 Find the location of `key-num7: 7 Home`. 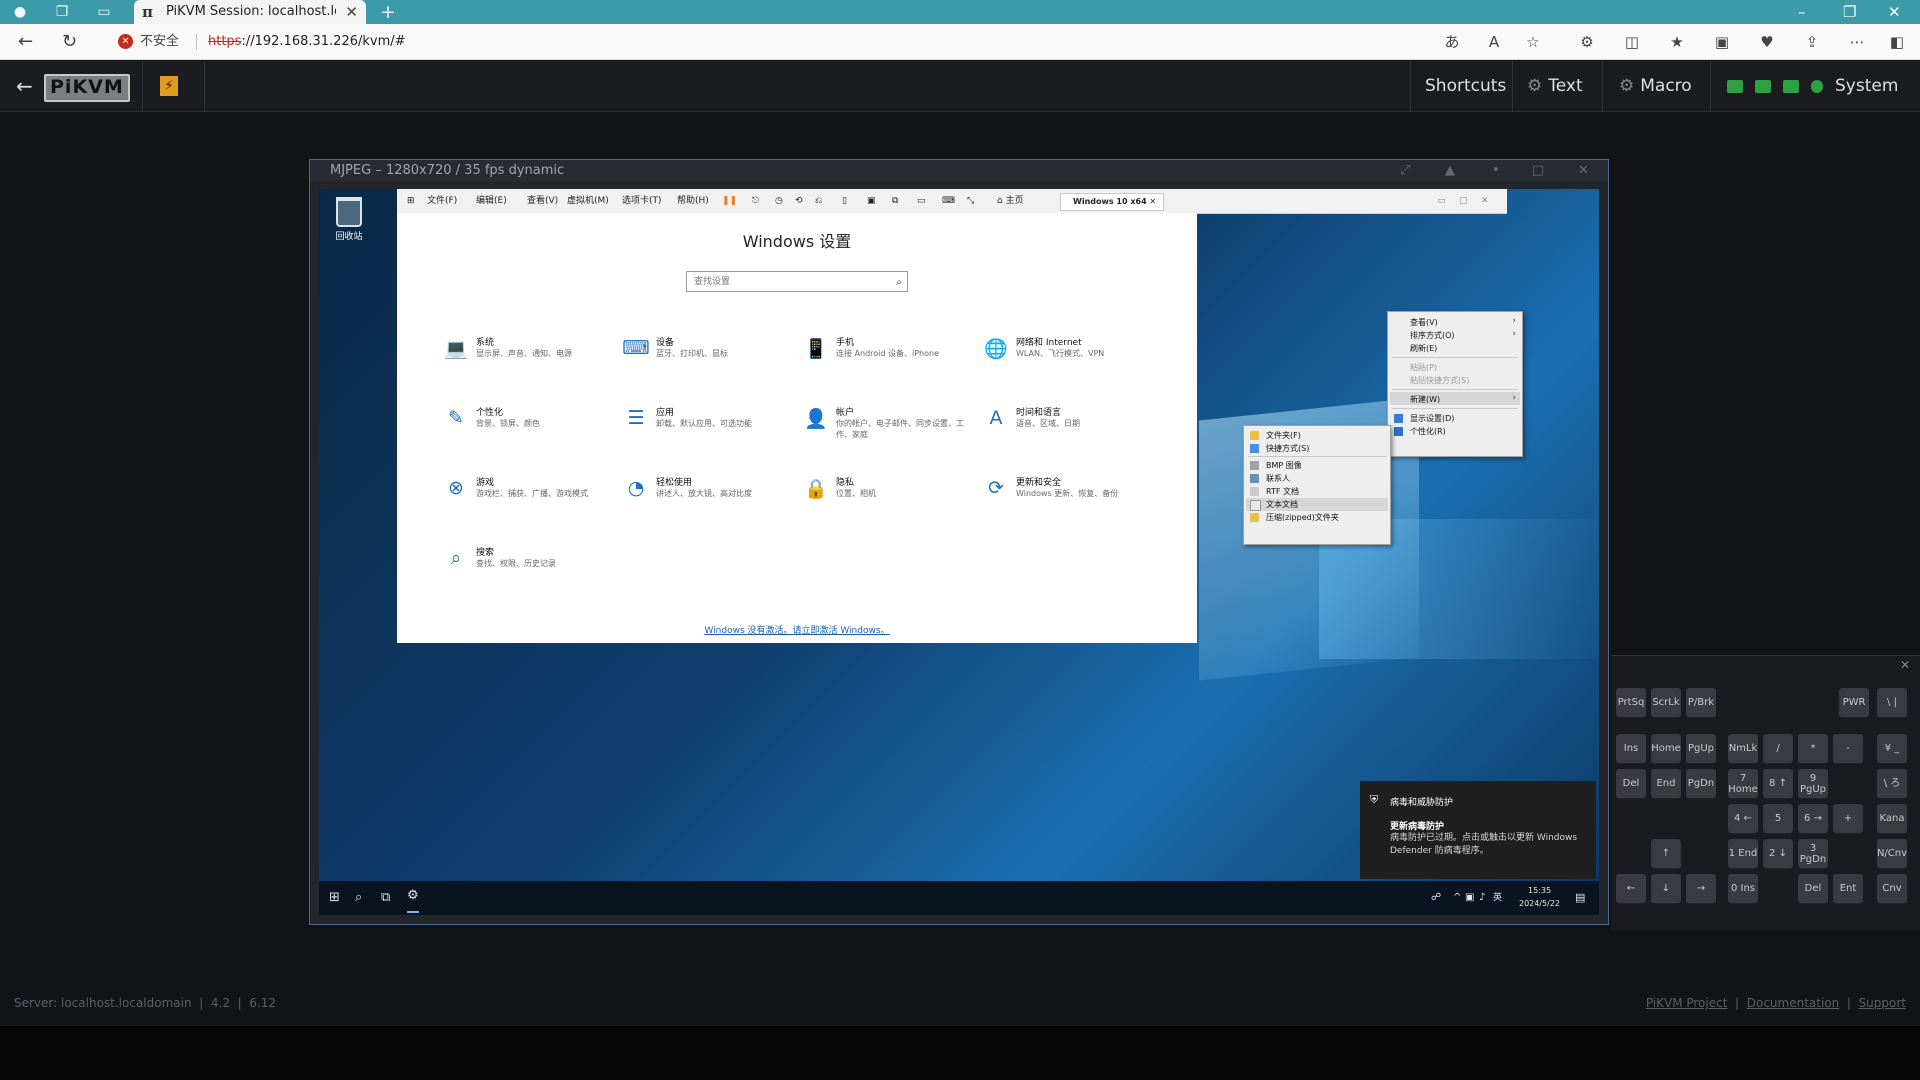

key-num7: 7 Home is located at coordinates (1743, 783).